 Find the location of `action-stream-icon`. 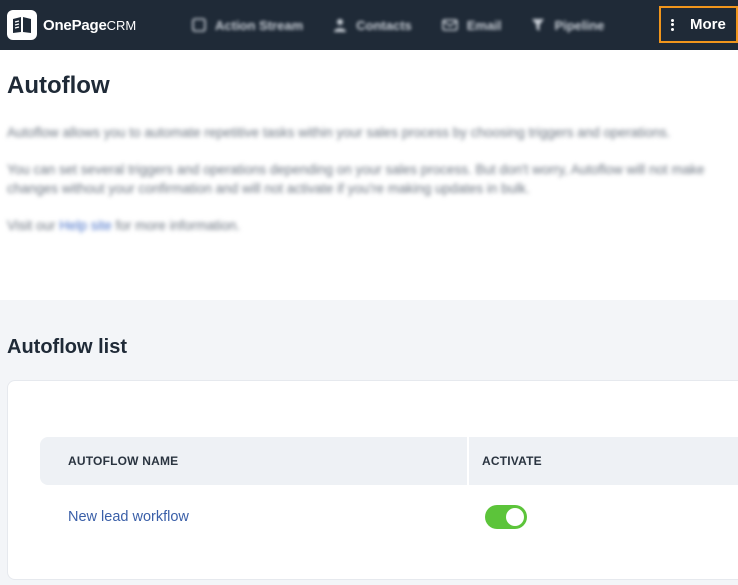

action-stream-icon is located at coordinates (199, 25).